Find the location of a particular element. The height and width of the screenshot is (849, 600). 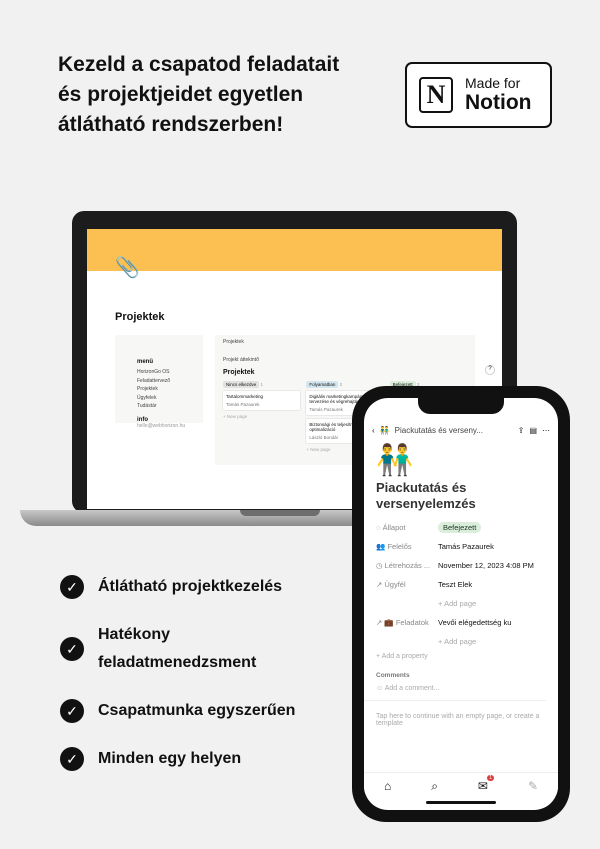

property-row: ↗ Ügyfél Teszt Elek is located at coordinates (461, 584).